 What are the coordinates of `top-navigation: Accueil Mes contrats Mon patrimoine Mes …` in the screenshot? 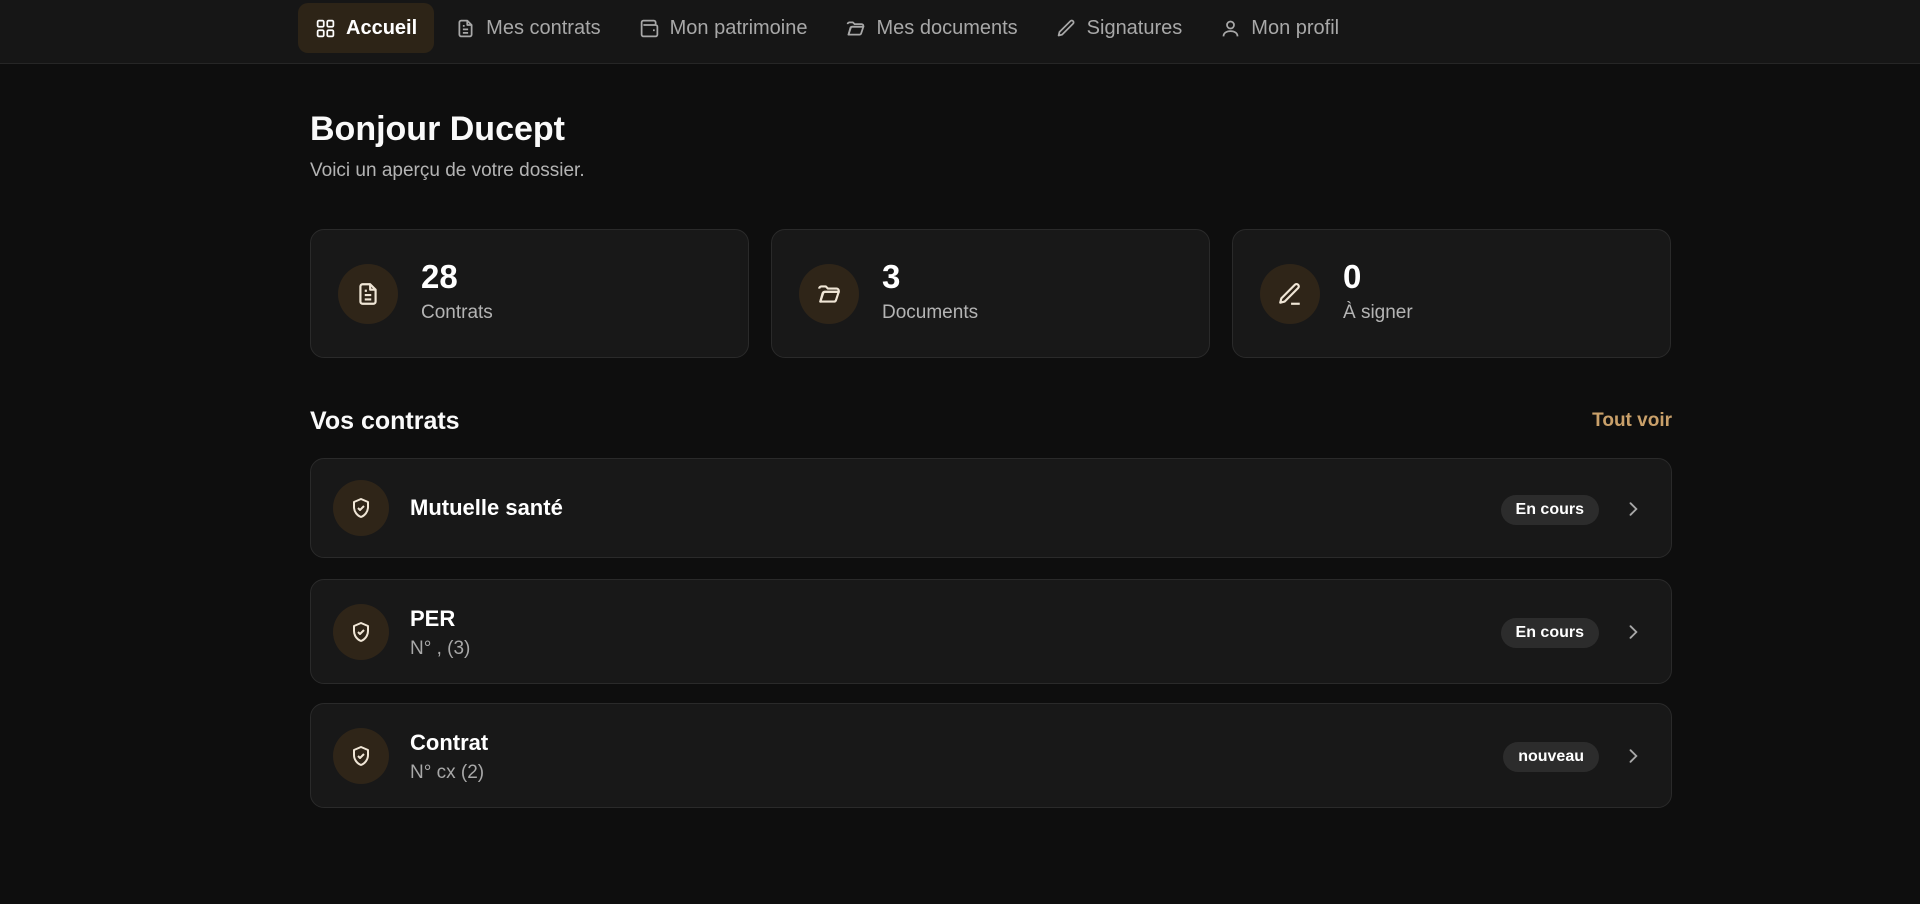 It's located at (960, 32).